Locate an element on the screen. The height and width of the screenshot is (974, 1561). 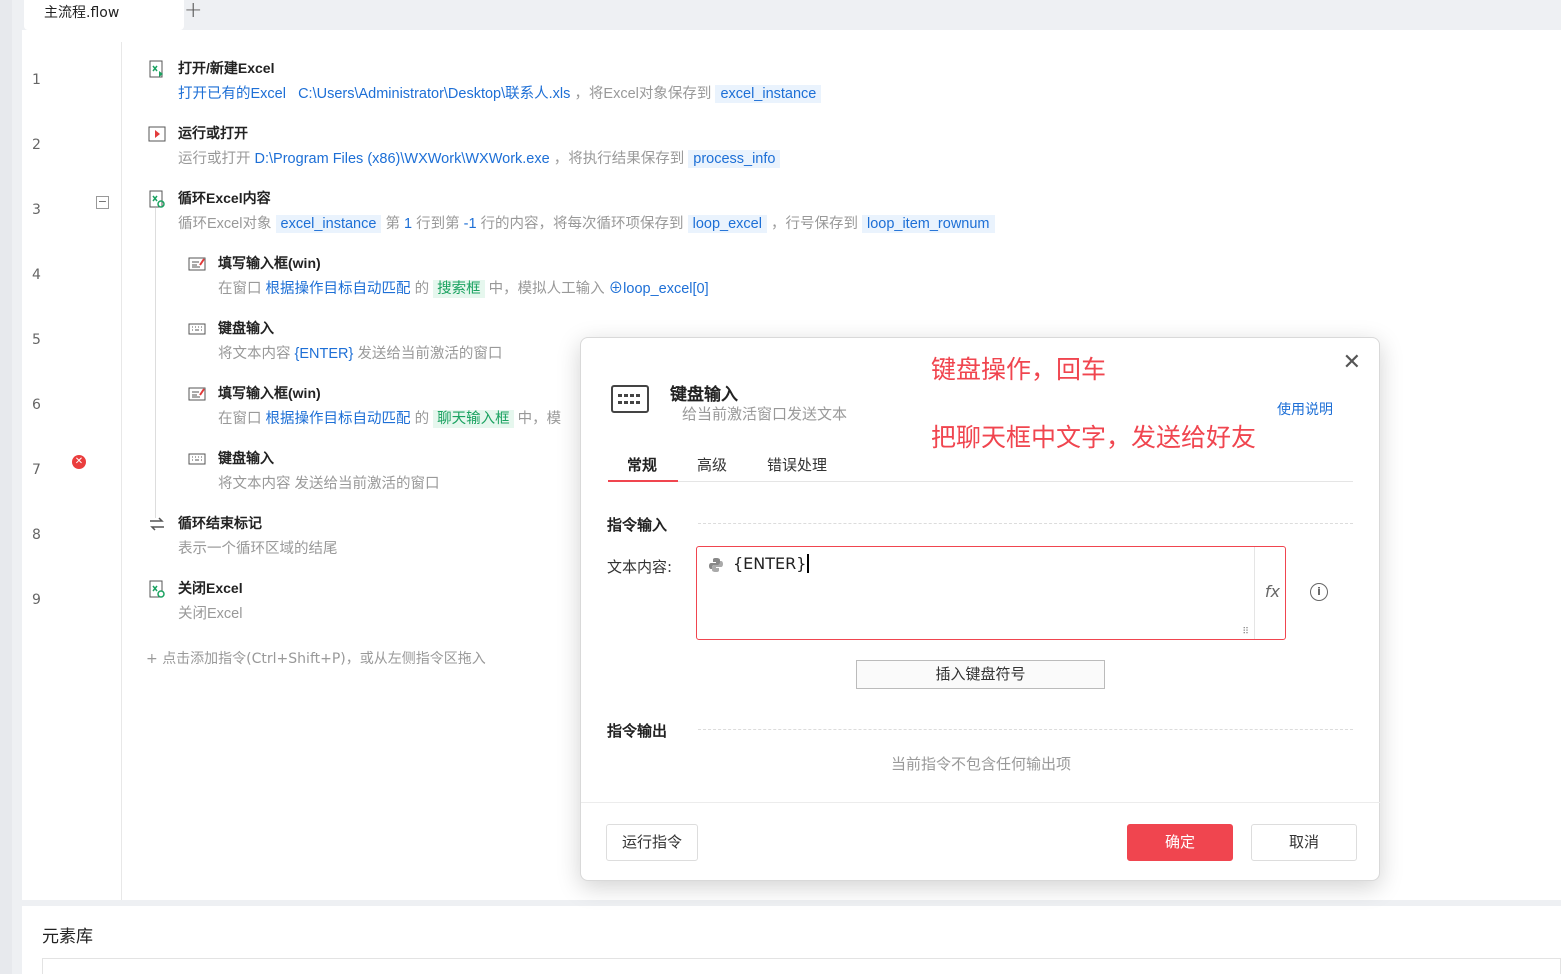
no-output-message: 当前指令不包含任何输出项 is located at coordinates (980, 764).